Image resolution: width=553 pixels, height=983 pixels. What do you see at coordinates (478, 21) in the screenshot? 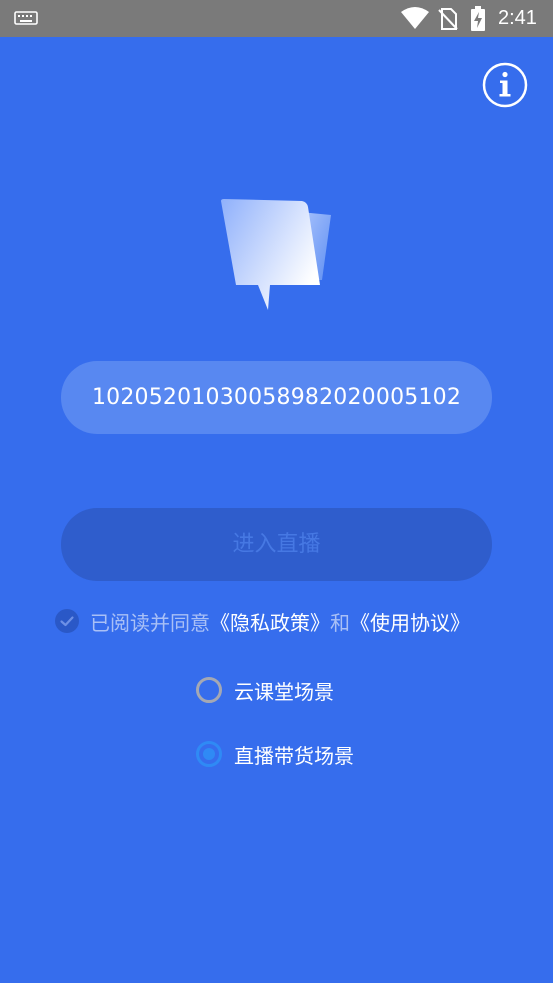
I see `battery-charging-icon` at bounding box center [478, 21].